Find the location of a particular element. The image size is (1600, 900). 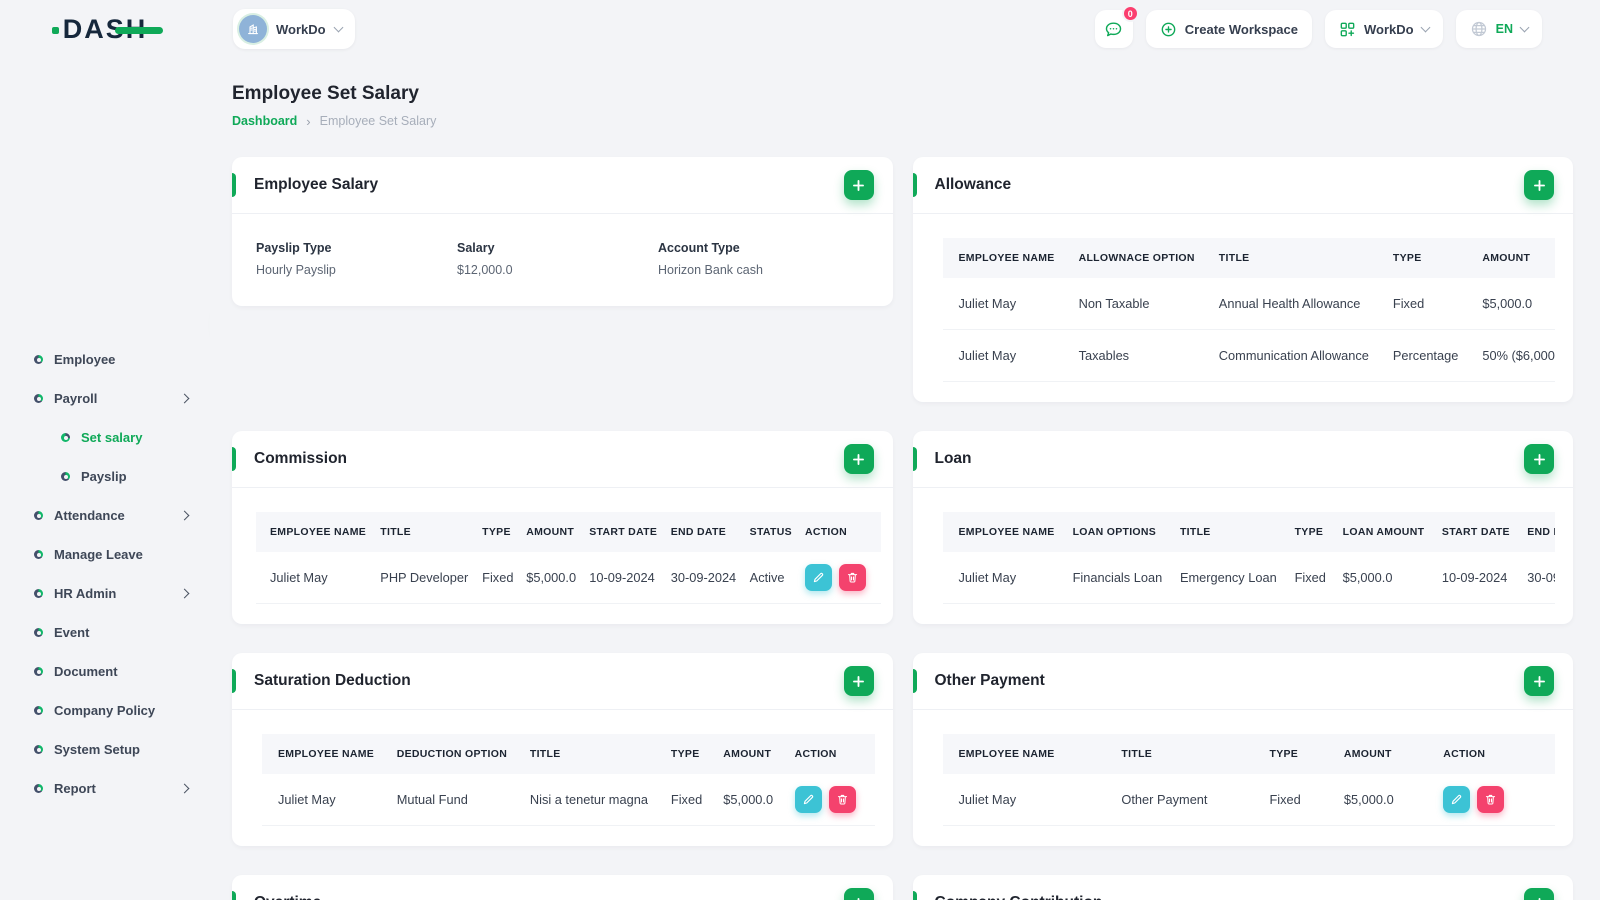

workspace-selector: WorkDo is located at coordinates (294, 29).